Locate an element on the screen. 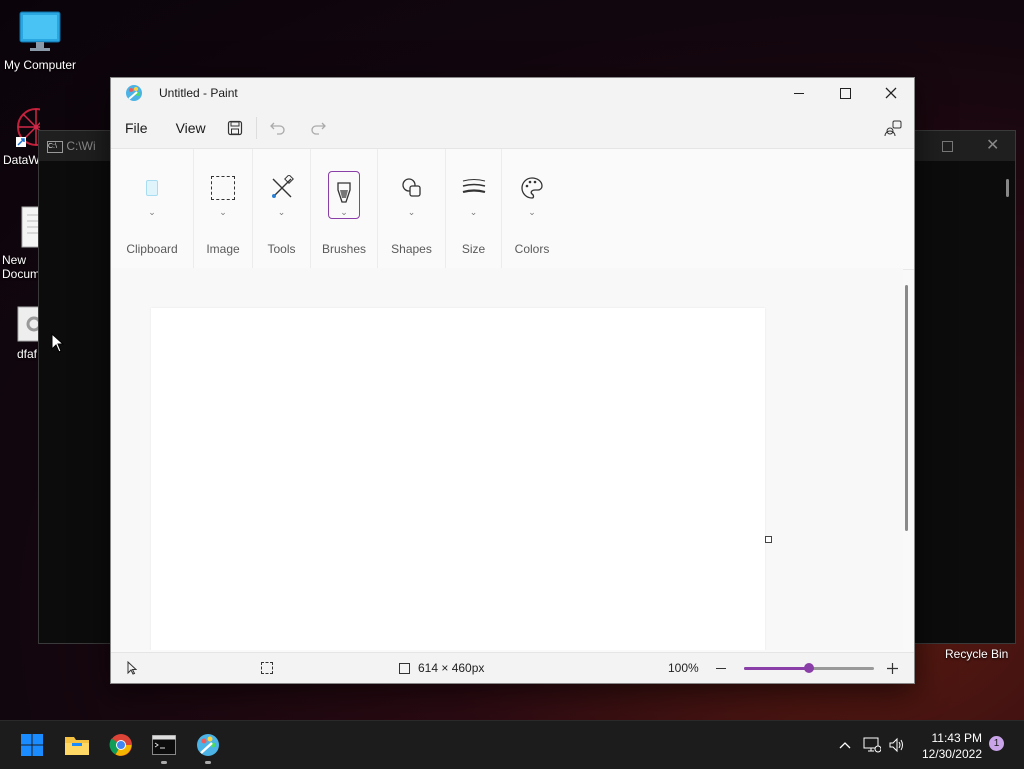 The width and height of the screenshot is (1024, 769). clock-date: 12/30/2022 is located at coordinates (951, 754).